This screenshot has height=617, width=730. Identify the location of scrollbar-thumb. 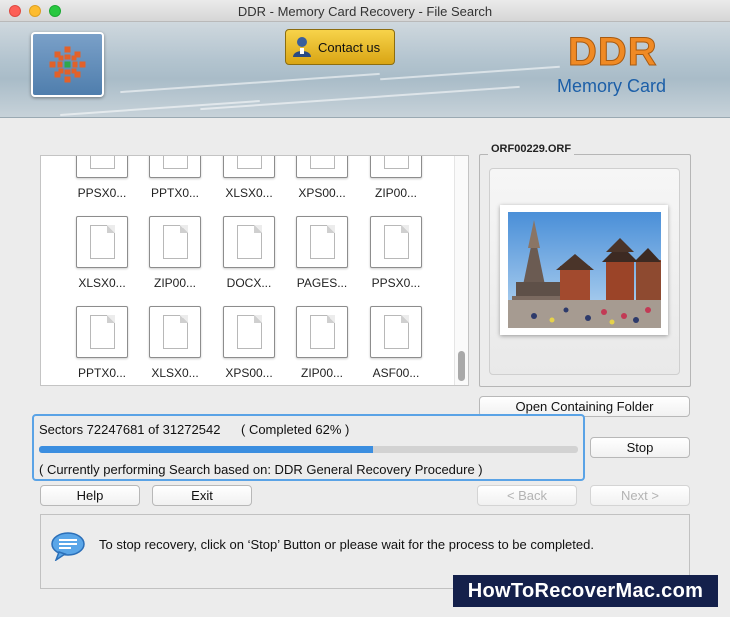
(461, 366).